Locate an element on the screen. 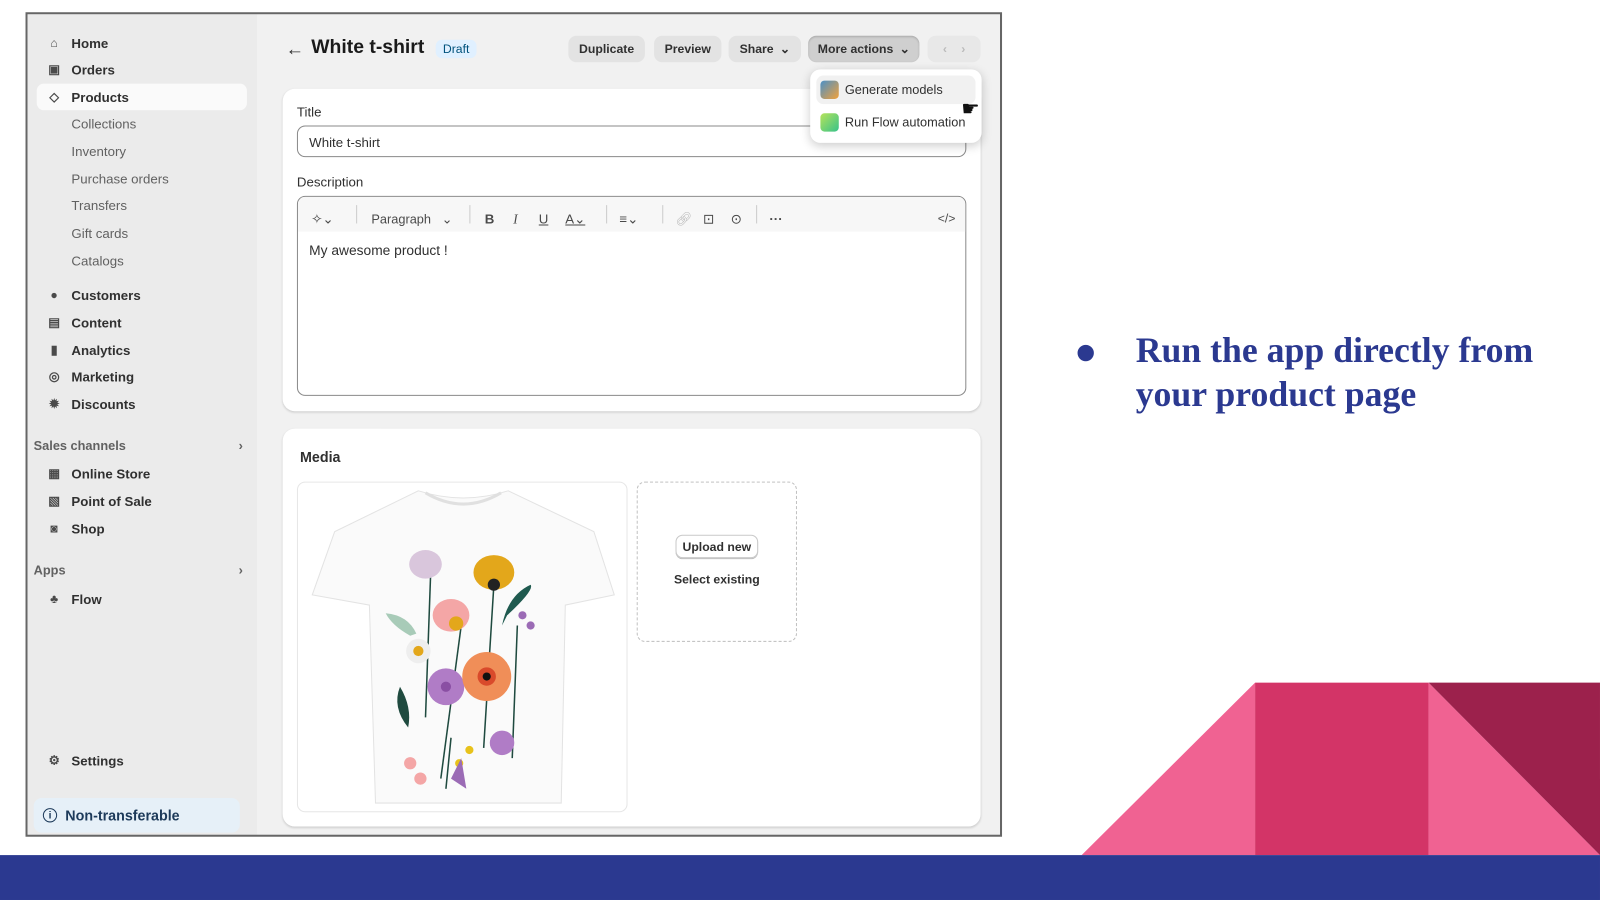 The width and height of the screenshot is (1600, 900). upload-new-button: Upload new is located at coordinates (717, 546).